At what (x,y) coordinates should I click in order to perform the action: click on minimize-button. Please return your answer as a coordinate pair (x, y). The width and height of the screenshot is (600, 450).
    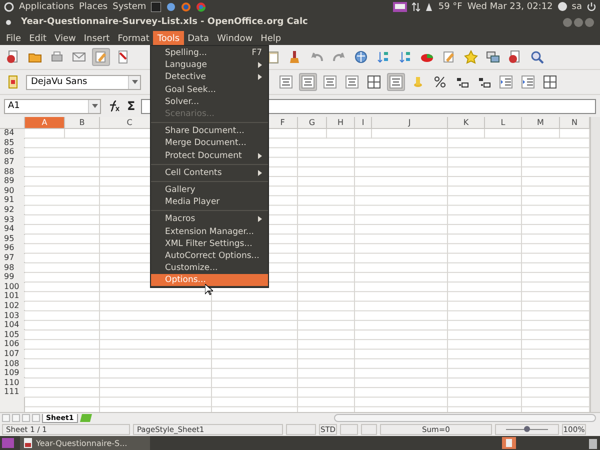
    Looking at the image, I should click on (567, 22).